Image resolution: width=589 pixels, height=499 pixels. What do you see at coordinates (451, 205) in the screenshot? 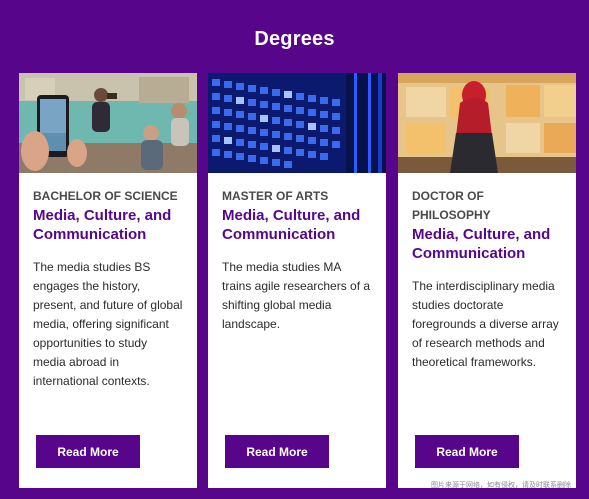
I see `card-kicker: DOCTOR OF PHILOSOPHY` at bounding box center [451, 205].